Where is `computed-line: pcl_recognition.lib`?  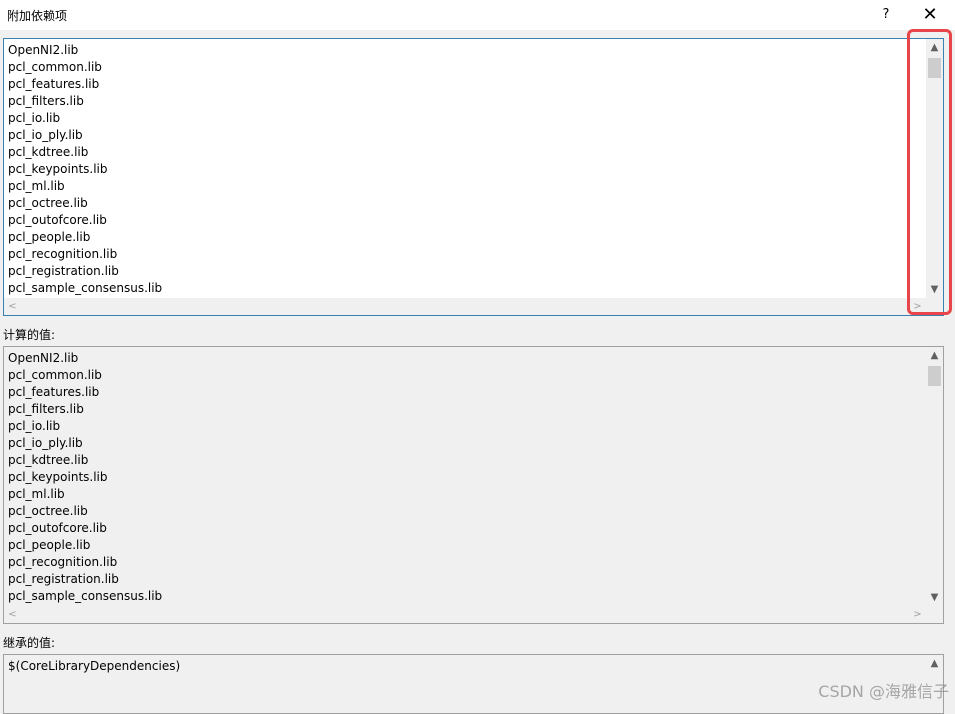
computed-line: pcl_recognition.lib is located at coordinates (63, 562).